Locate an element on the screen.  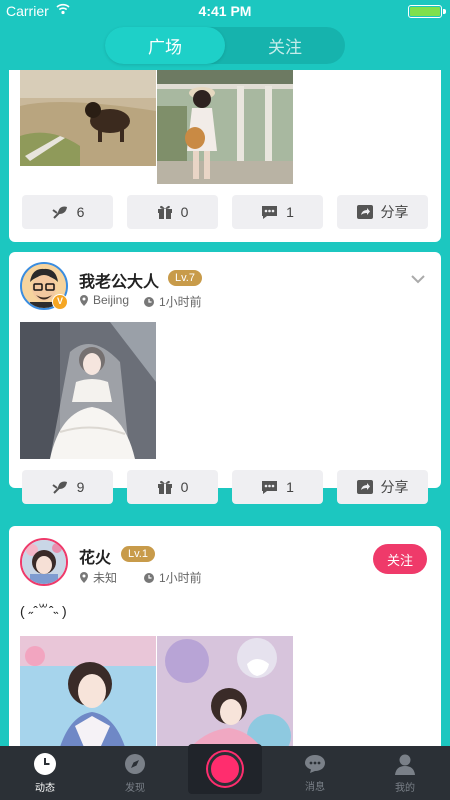
post-text: ( ˶ˆ꒳ˆ˵ ) is located at coordinates (43, 611).